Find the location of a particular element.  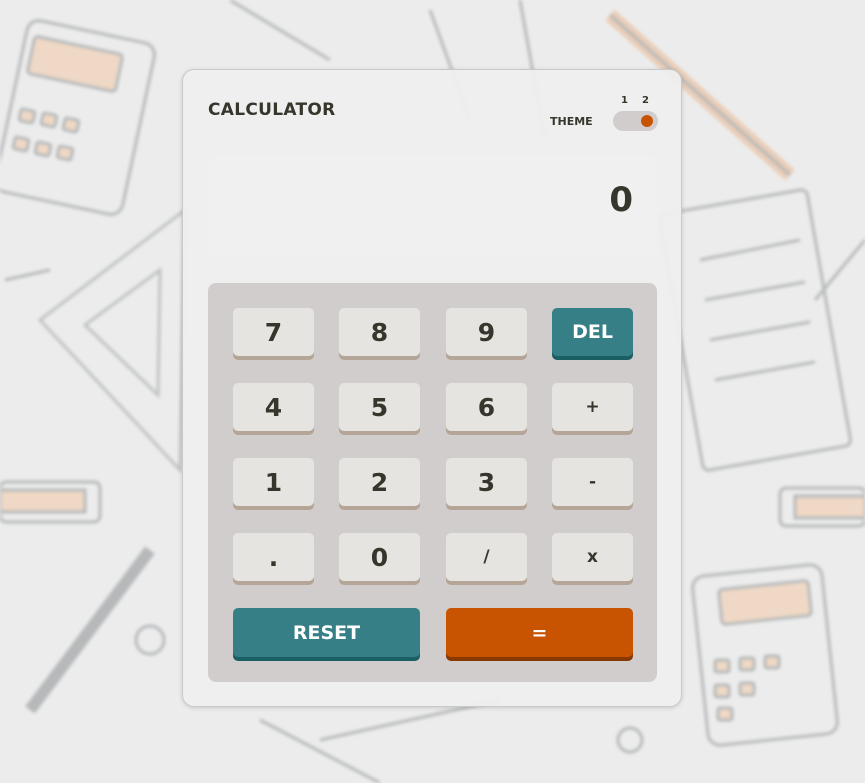

theme-option-2: 2 is located at coordinates (645, 100).